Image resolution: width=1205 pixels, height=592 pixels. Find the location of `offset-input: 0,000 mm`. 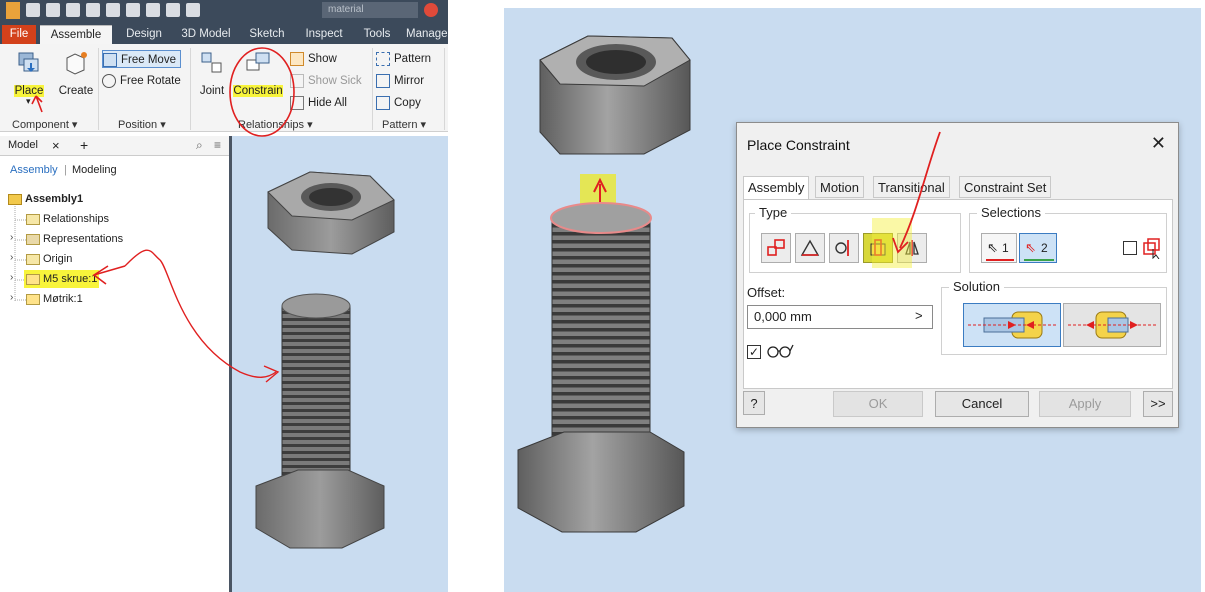

offset-input: 0,000 mm is located at coordinates (840, 317).